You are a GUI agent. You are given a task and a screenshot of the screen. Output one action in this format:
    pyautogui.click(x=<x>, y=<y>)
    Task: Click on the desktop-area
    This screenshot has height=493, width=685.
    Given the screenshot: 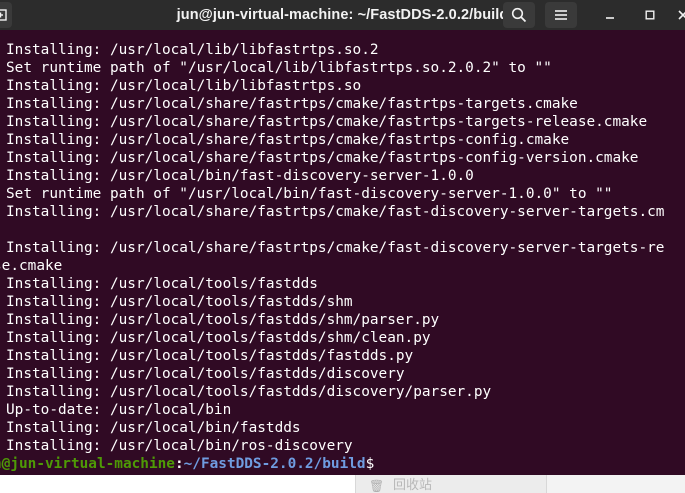 What is the action you would take?
    pyautogui.click(x=177, y=484)
    